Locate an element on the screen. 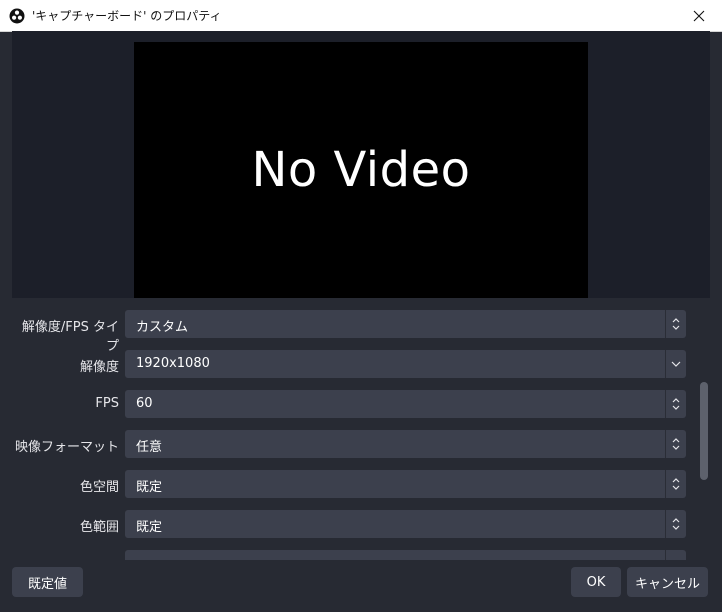 This screenshot has width=722, height=612. resolution-fps-type-label: 解像度/FPS タイプ is located at coordinates (70, 337).